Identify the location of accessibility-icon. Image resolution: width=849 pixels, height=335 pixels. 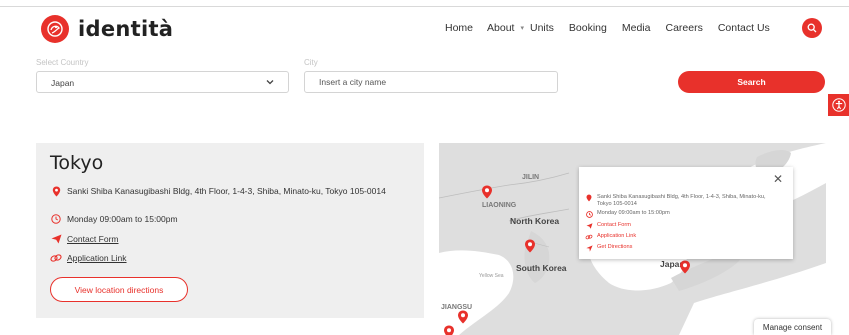
(838, 105).